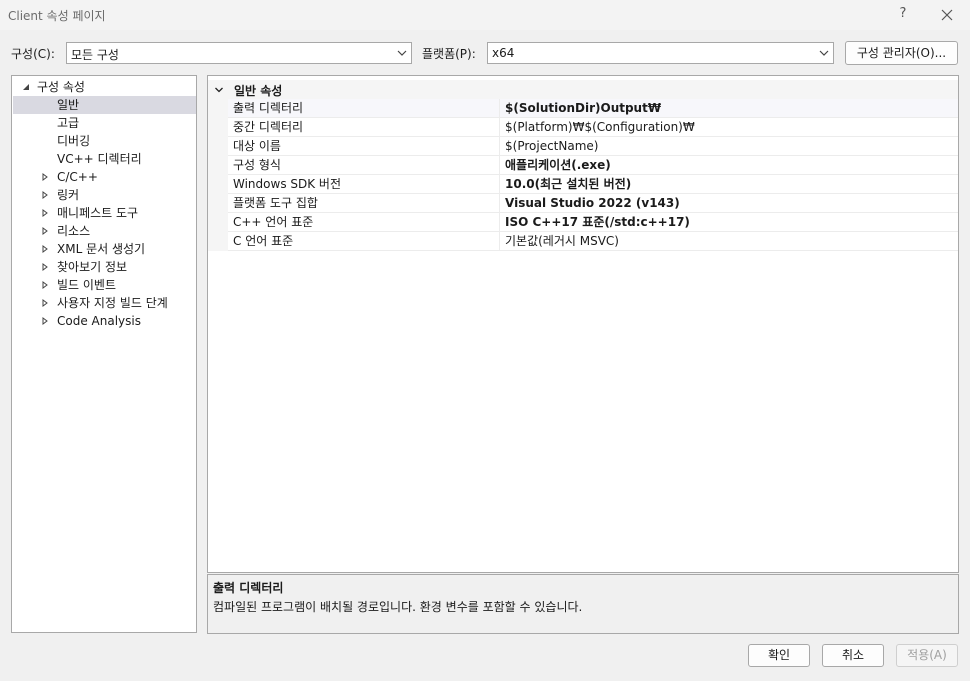  I want to click on property-value: $(ProjectName), so click(729, 146).